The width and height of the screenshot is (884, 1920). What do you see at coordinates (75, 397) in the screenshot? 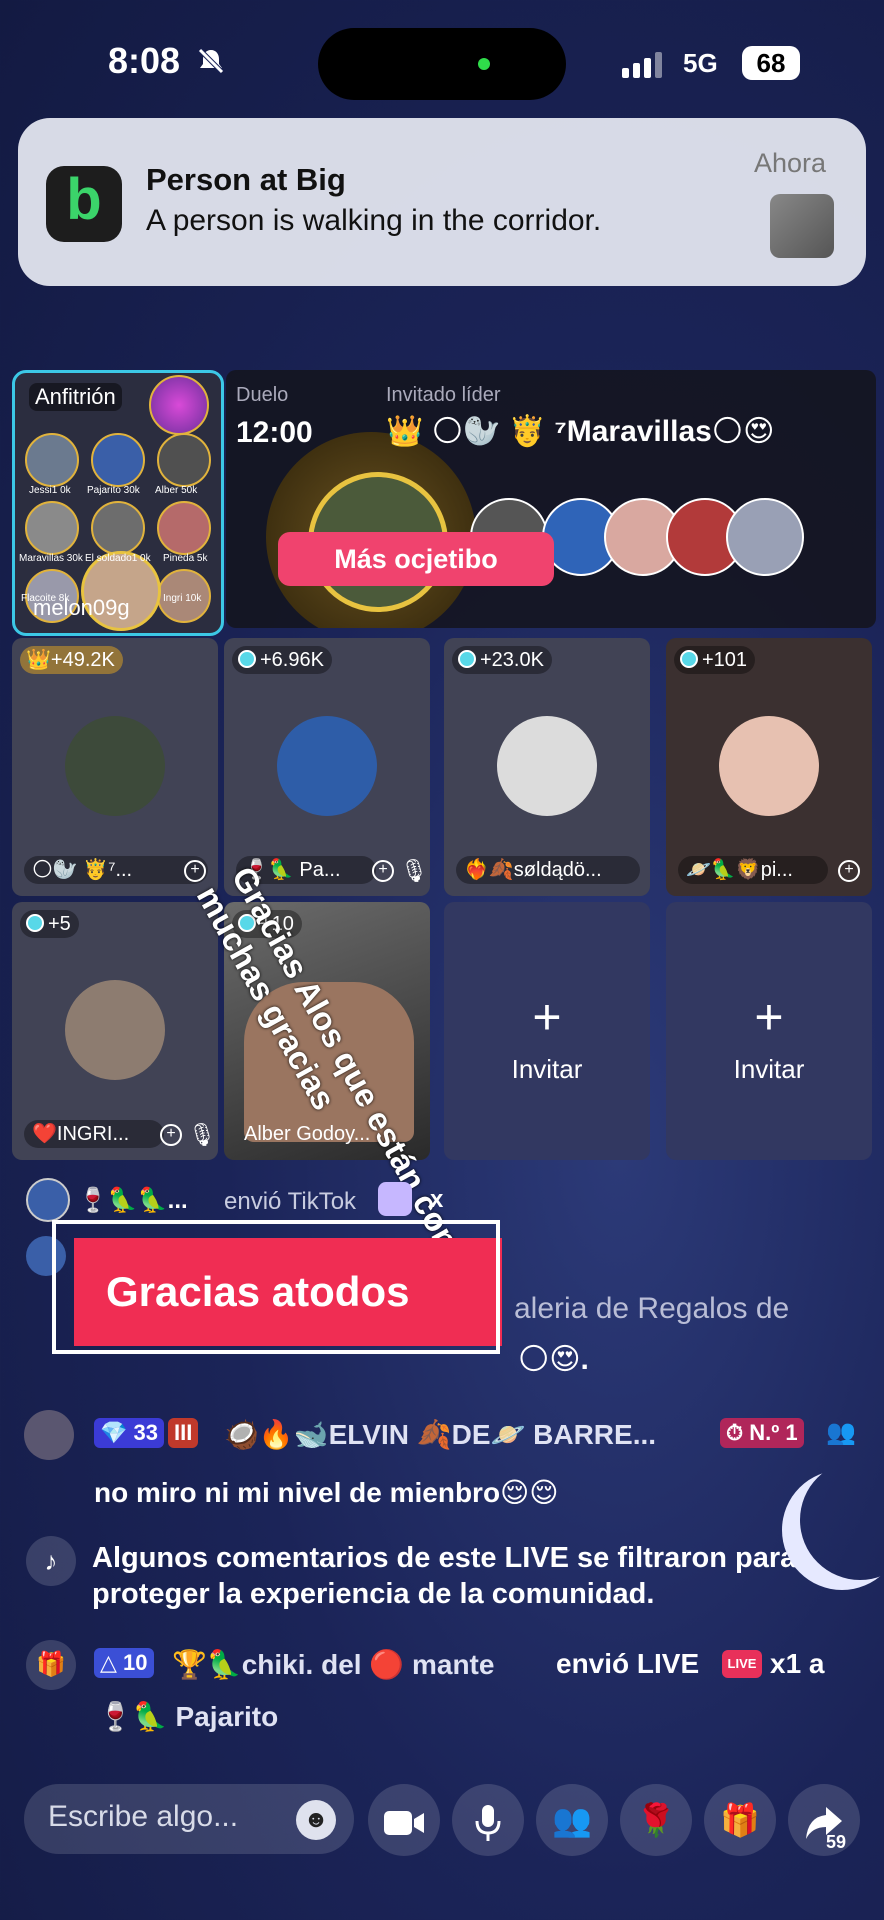
I see `host-label: Anfitrión` at bounding box center [75, 397].